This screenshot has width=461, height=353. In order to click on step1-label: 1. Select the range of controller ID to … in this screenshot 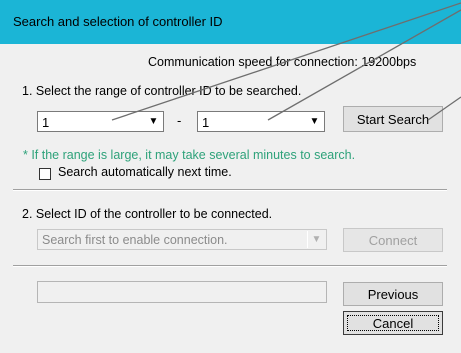, I will do `click(162, 91)`.